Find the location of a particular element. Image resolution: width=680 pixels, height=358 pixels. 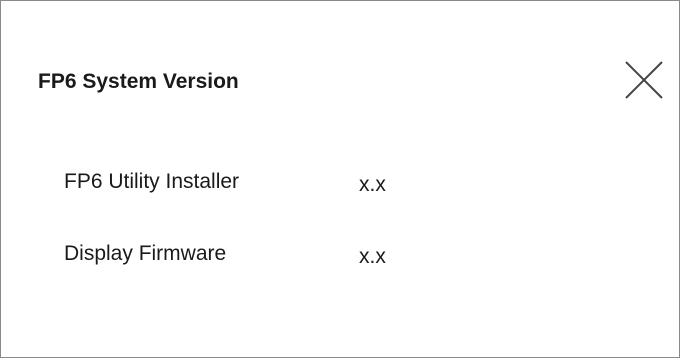

version-row-utility-installer: FP6 Utility Installer x.x is located at coordinates (225, 182).